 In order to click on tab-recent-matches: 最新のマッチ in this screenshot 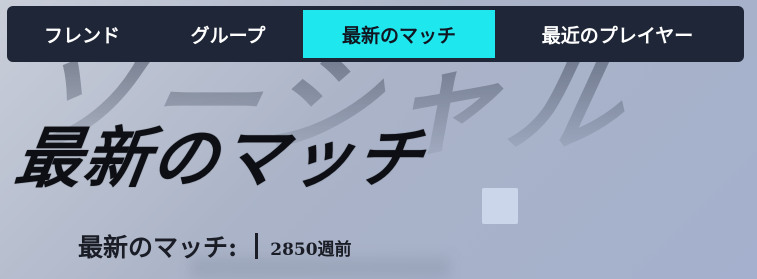, I will do `click(399, 34)`.